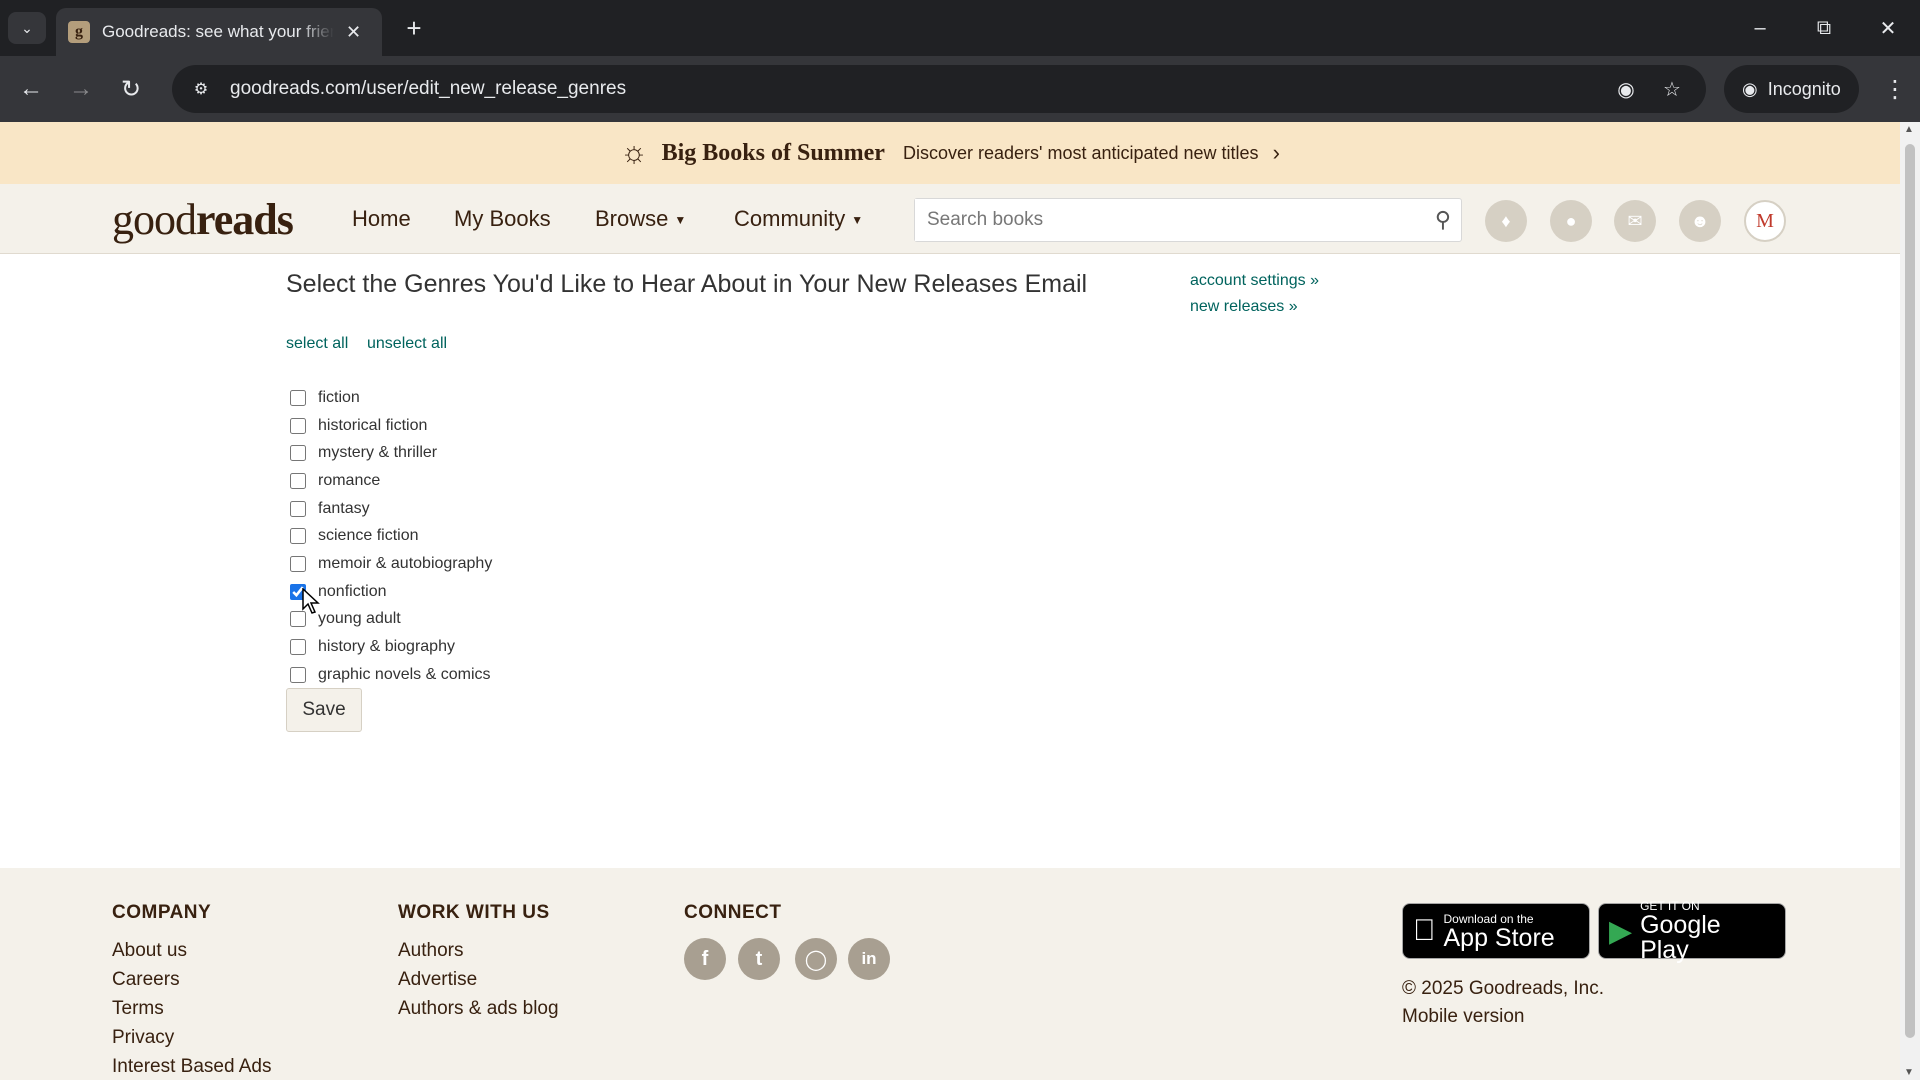 The image size is (1920, 1080). I want to click on genre-label: fantasy, so click(344, 508).